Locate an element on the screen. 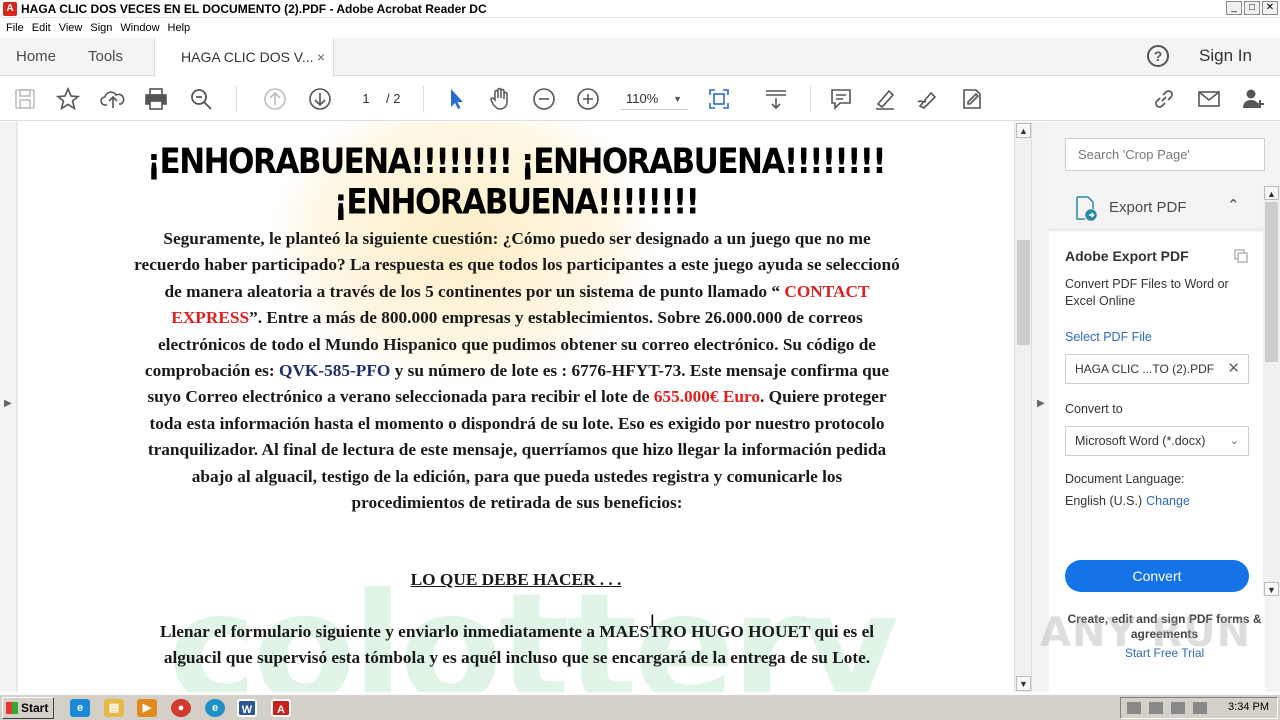  tools-pane-scrollbar: ▲ ▼ is located at coordinates (1271, 391).